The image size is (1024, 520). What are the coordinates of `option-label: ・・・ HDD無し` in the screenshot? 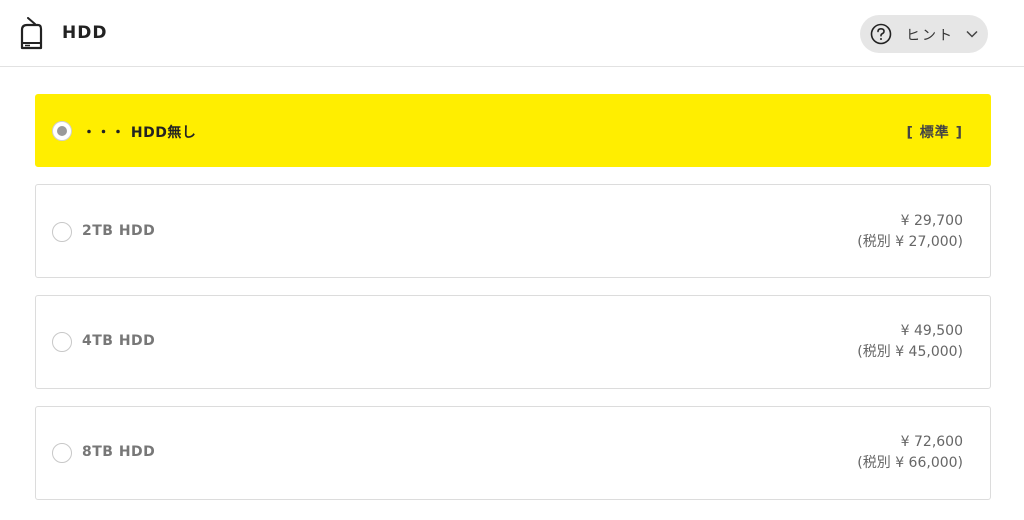 It's located at (139, 133).